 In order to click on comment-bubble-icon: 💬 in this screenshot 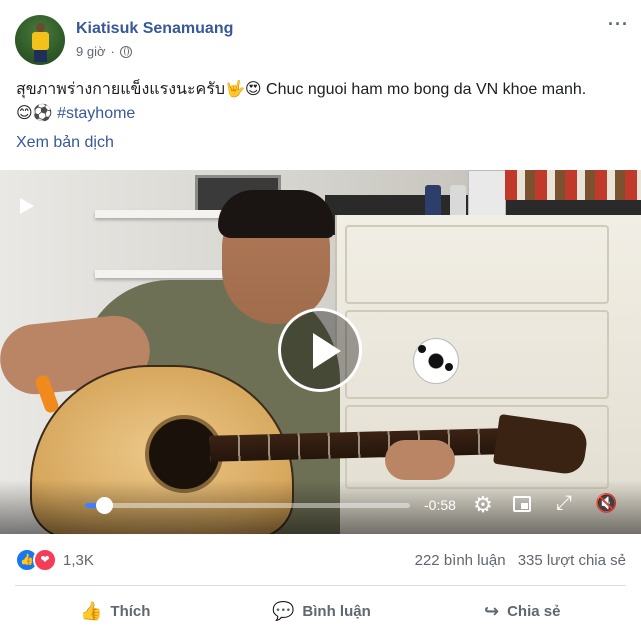, I will do `click(283, 610)`.